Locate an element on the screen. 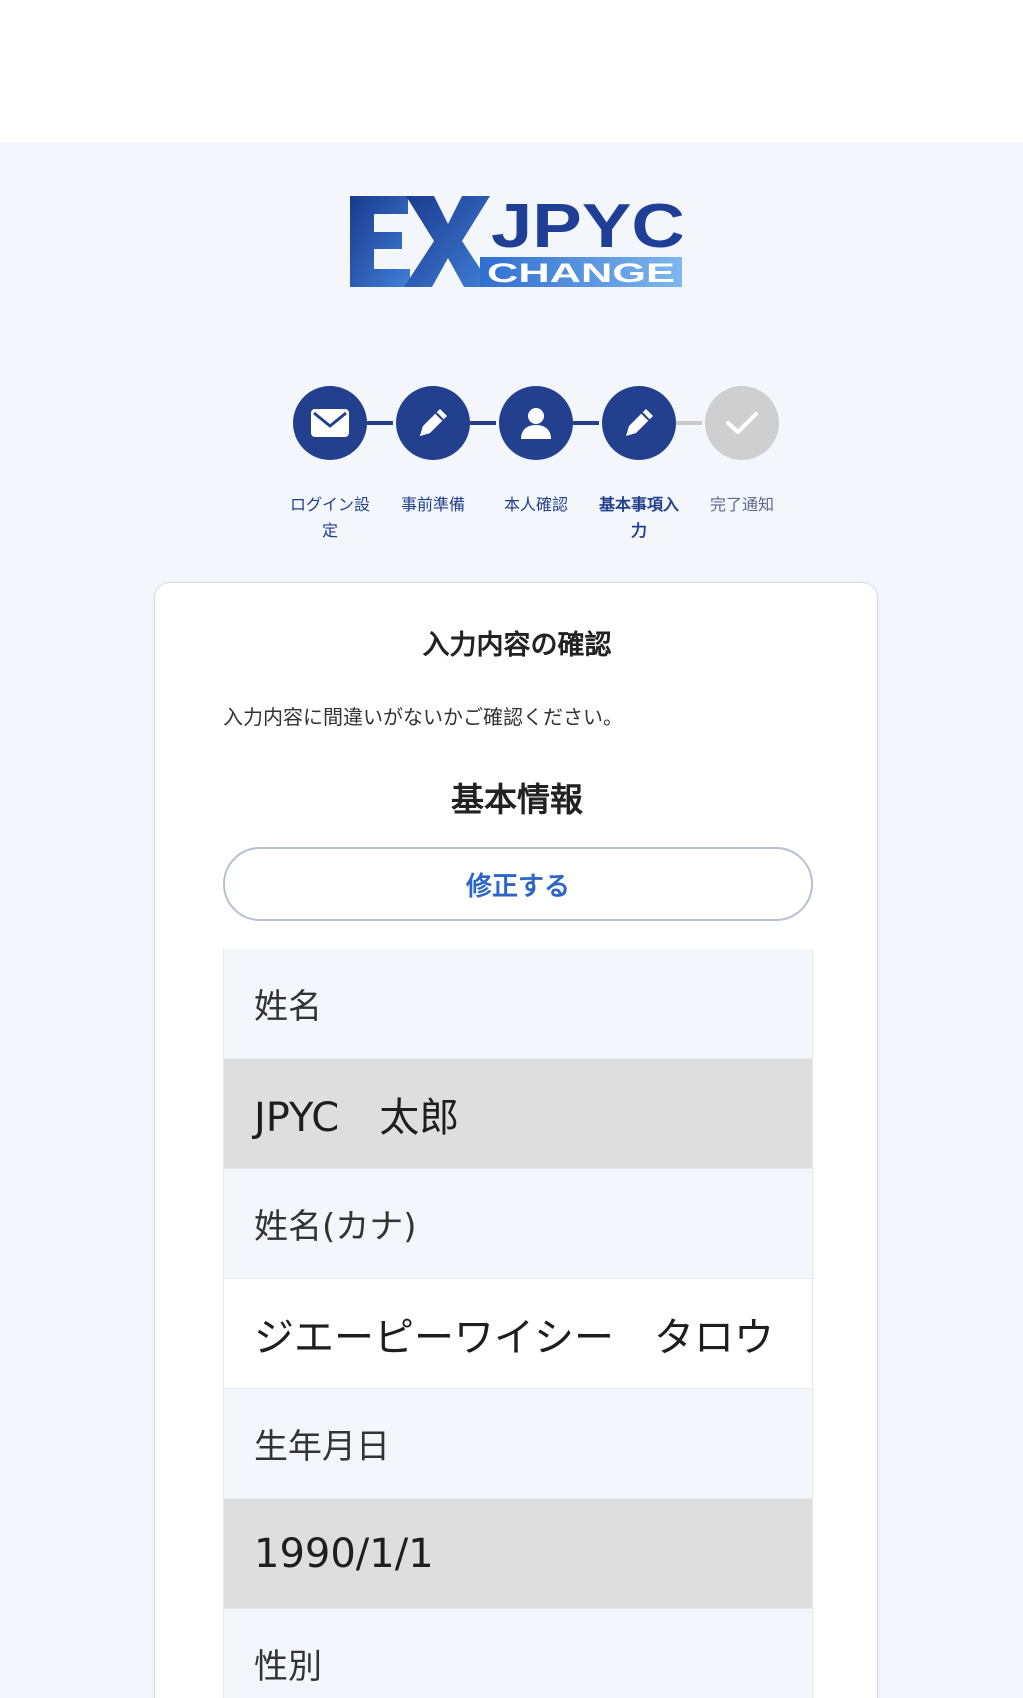 Image resolution: width=1023 pixels, height=1698 pixels. person-icon is located at coordinates (536, 423).